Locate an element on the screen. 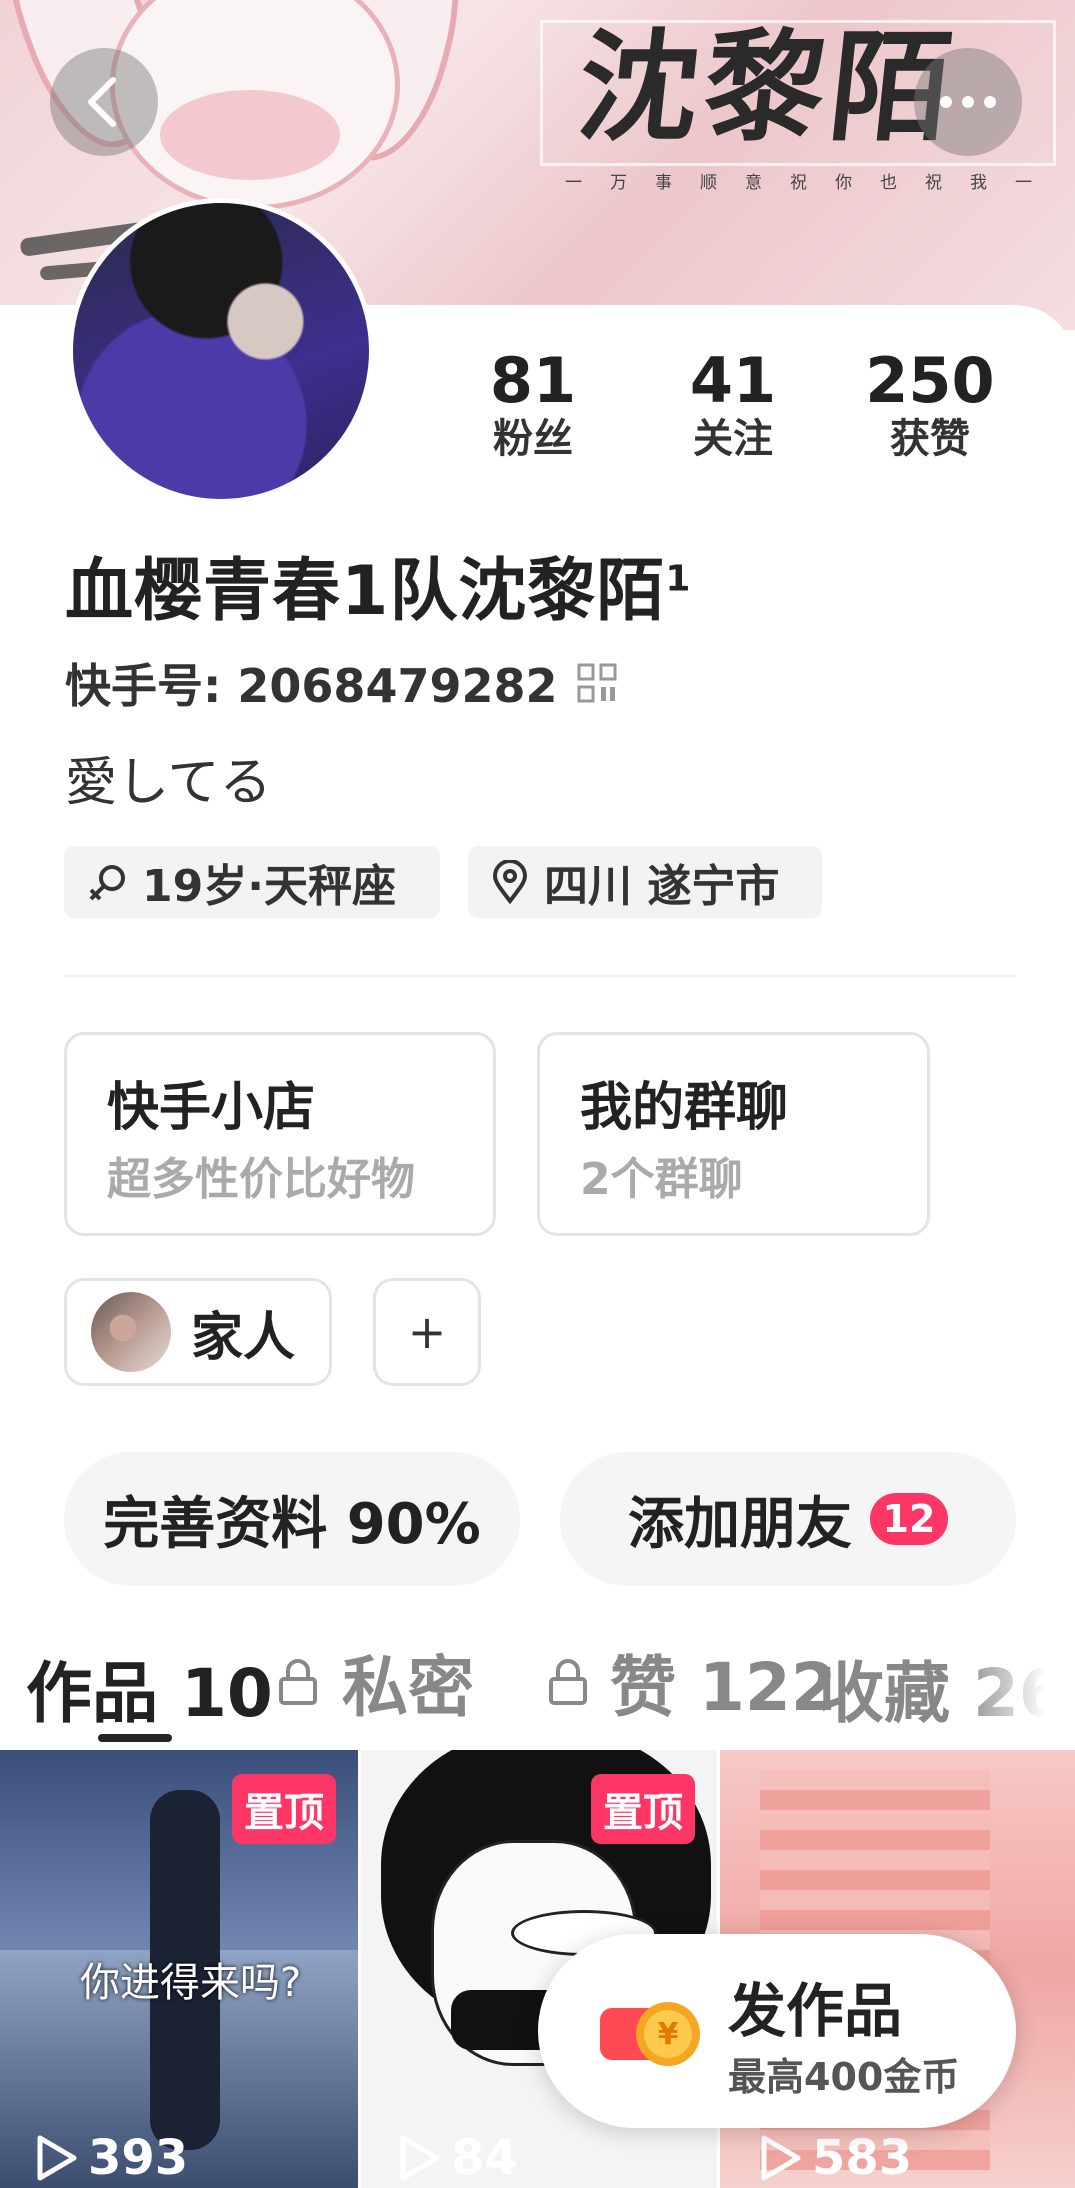 The height and width of the screenshot is (2188, 1075). more-dots-icon is located at coordinates (968, 102).